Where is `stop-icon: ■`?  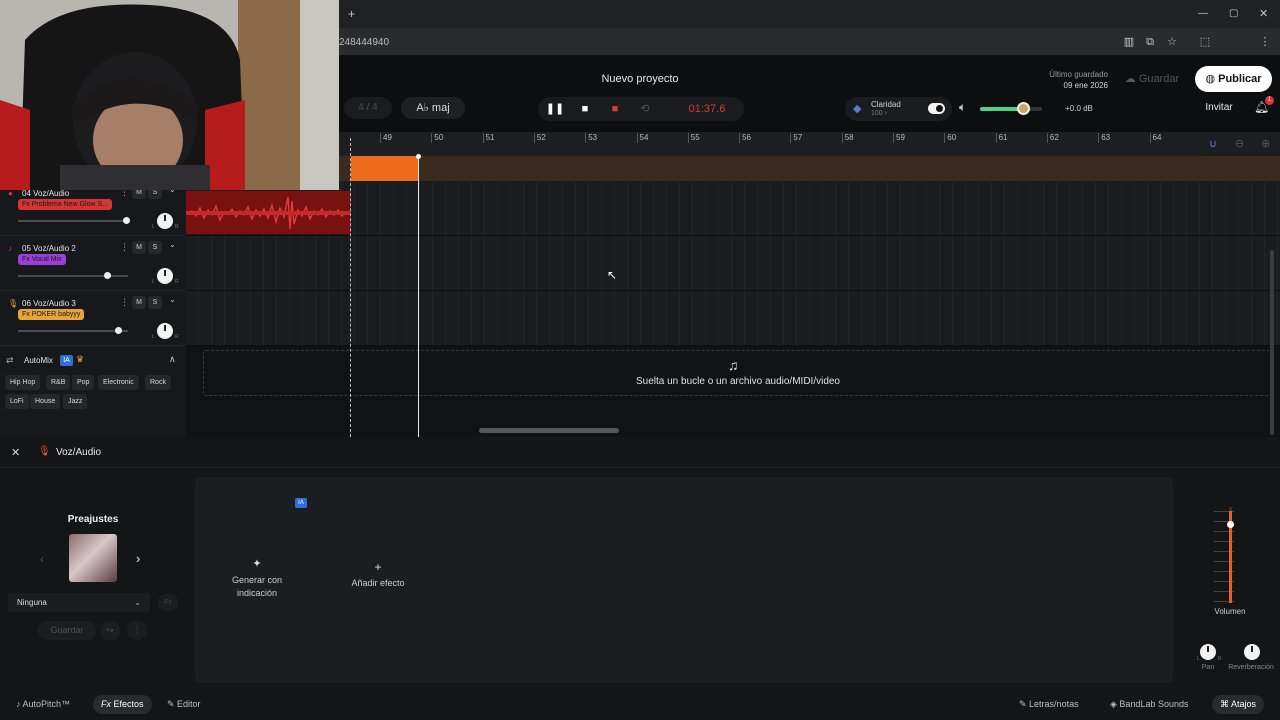 stop-icon: ■ is located at coordinates (585, 109).